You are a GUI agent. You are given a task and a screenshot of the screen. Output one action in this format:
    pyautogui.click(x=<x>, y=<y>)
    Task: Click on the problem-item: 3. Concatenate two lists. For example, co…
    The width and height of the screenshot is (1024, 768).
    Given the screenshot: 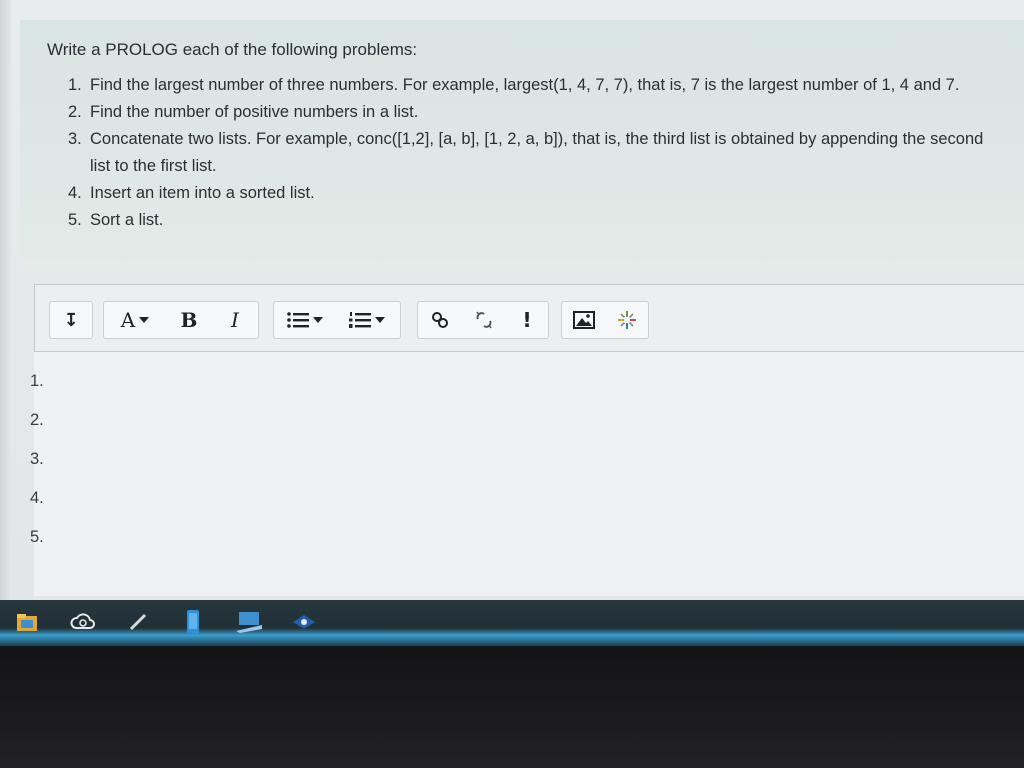 What is the action you would take?
    pyautogui.click(x=526, y=152)
    